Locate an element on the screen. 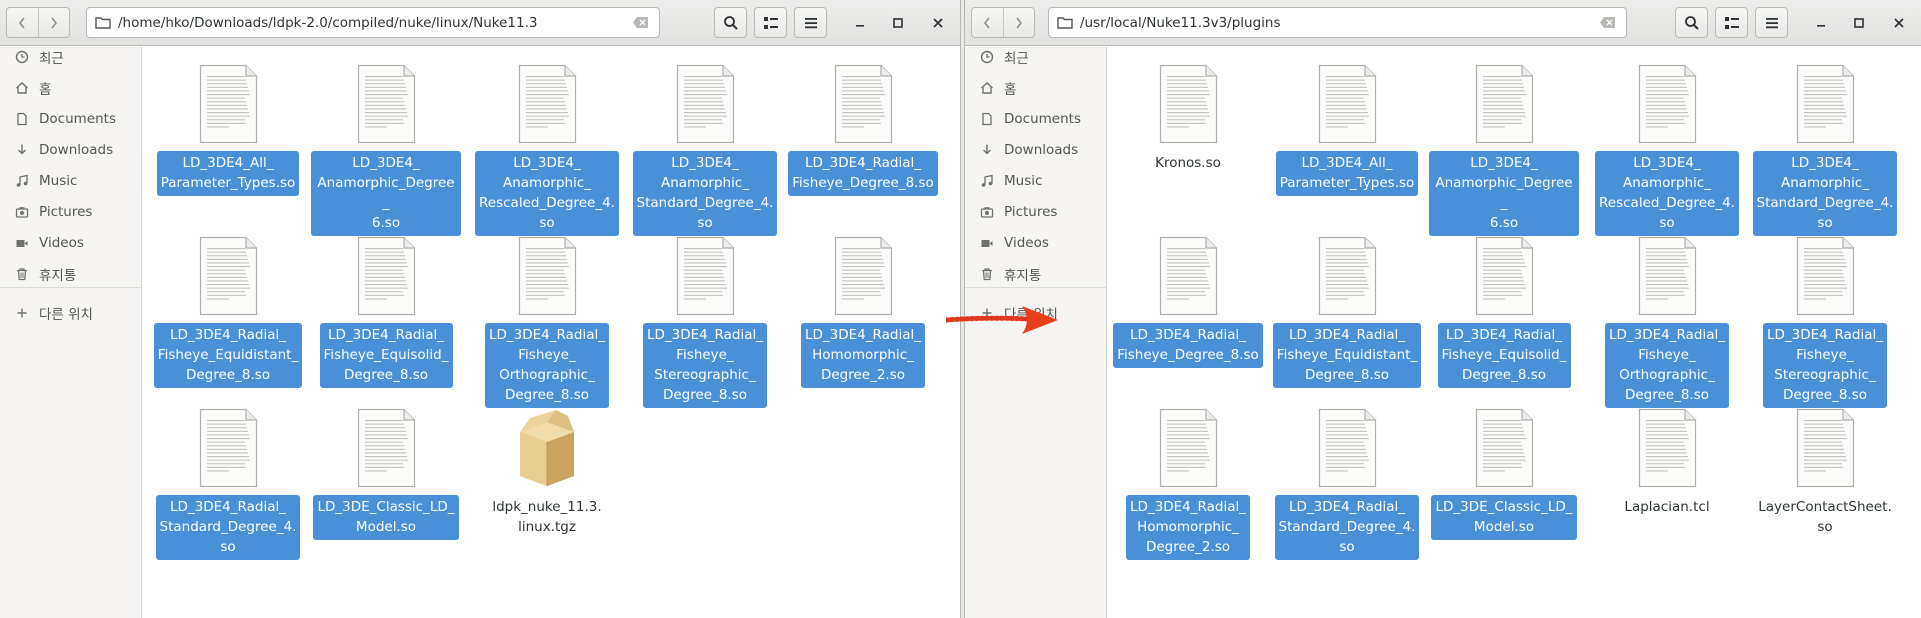  file-item: Laplacian.tcl is located at coordinates (1667, 455).